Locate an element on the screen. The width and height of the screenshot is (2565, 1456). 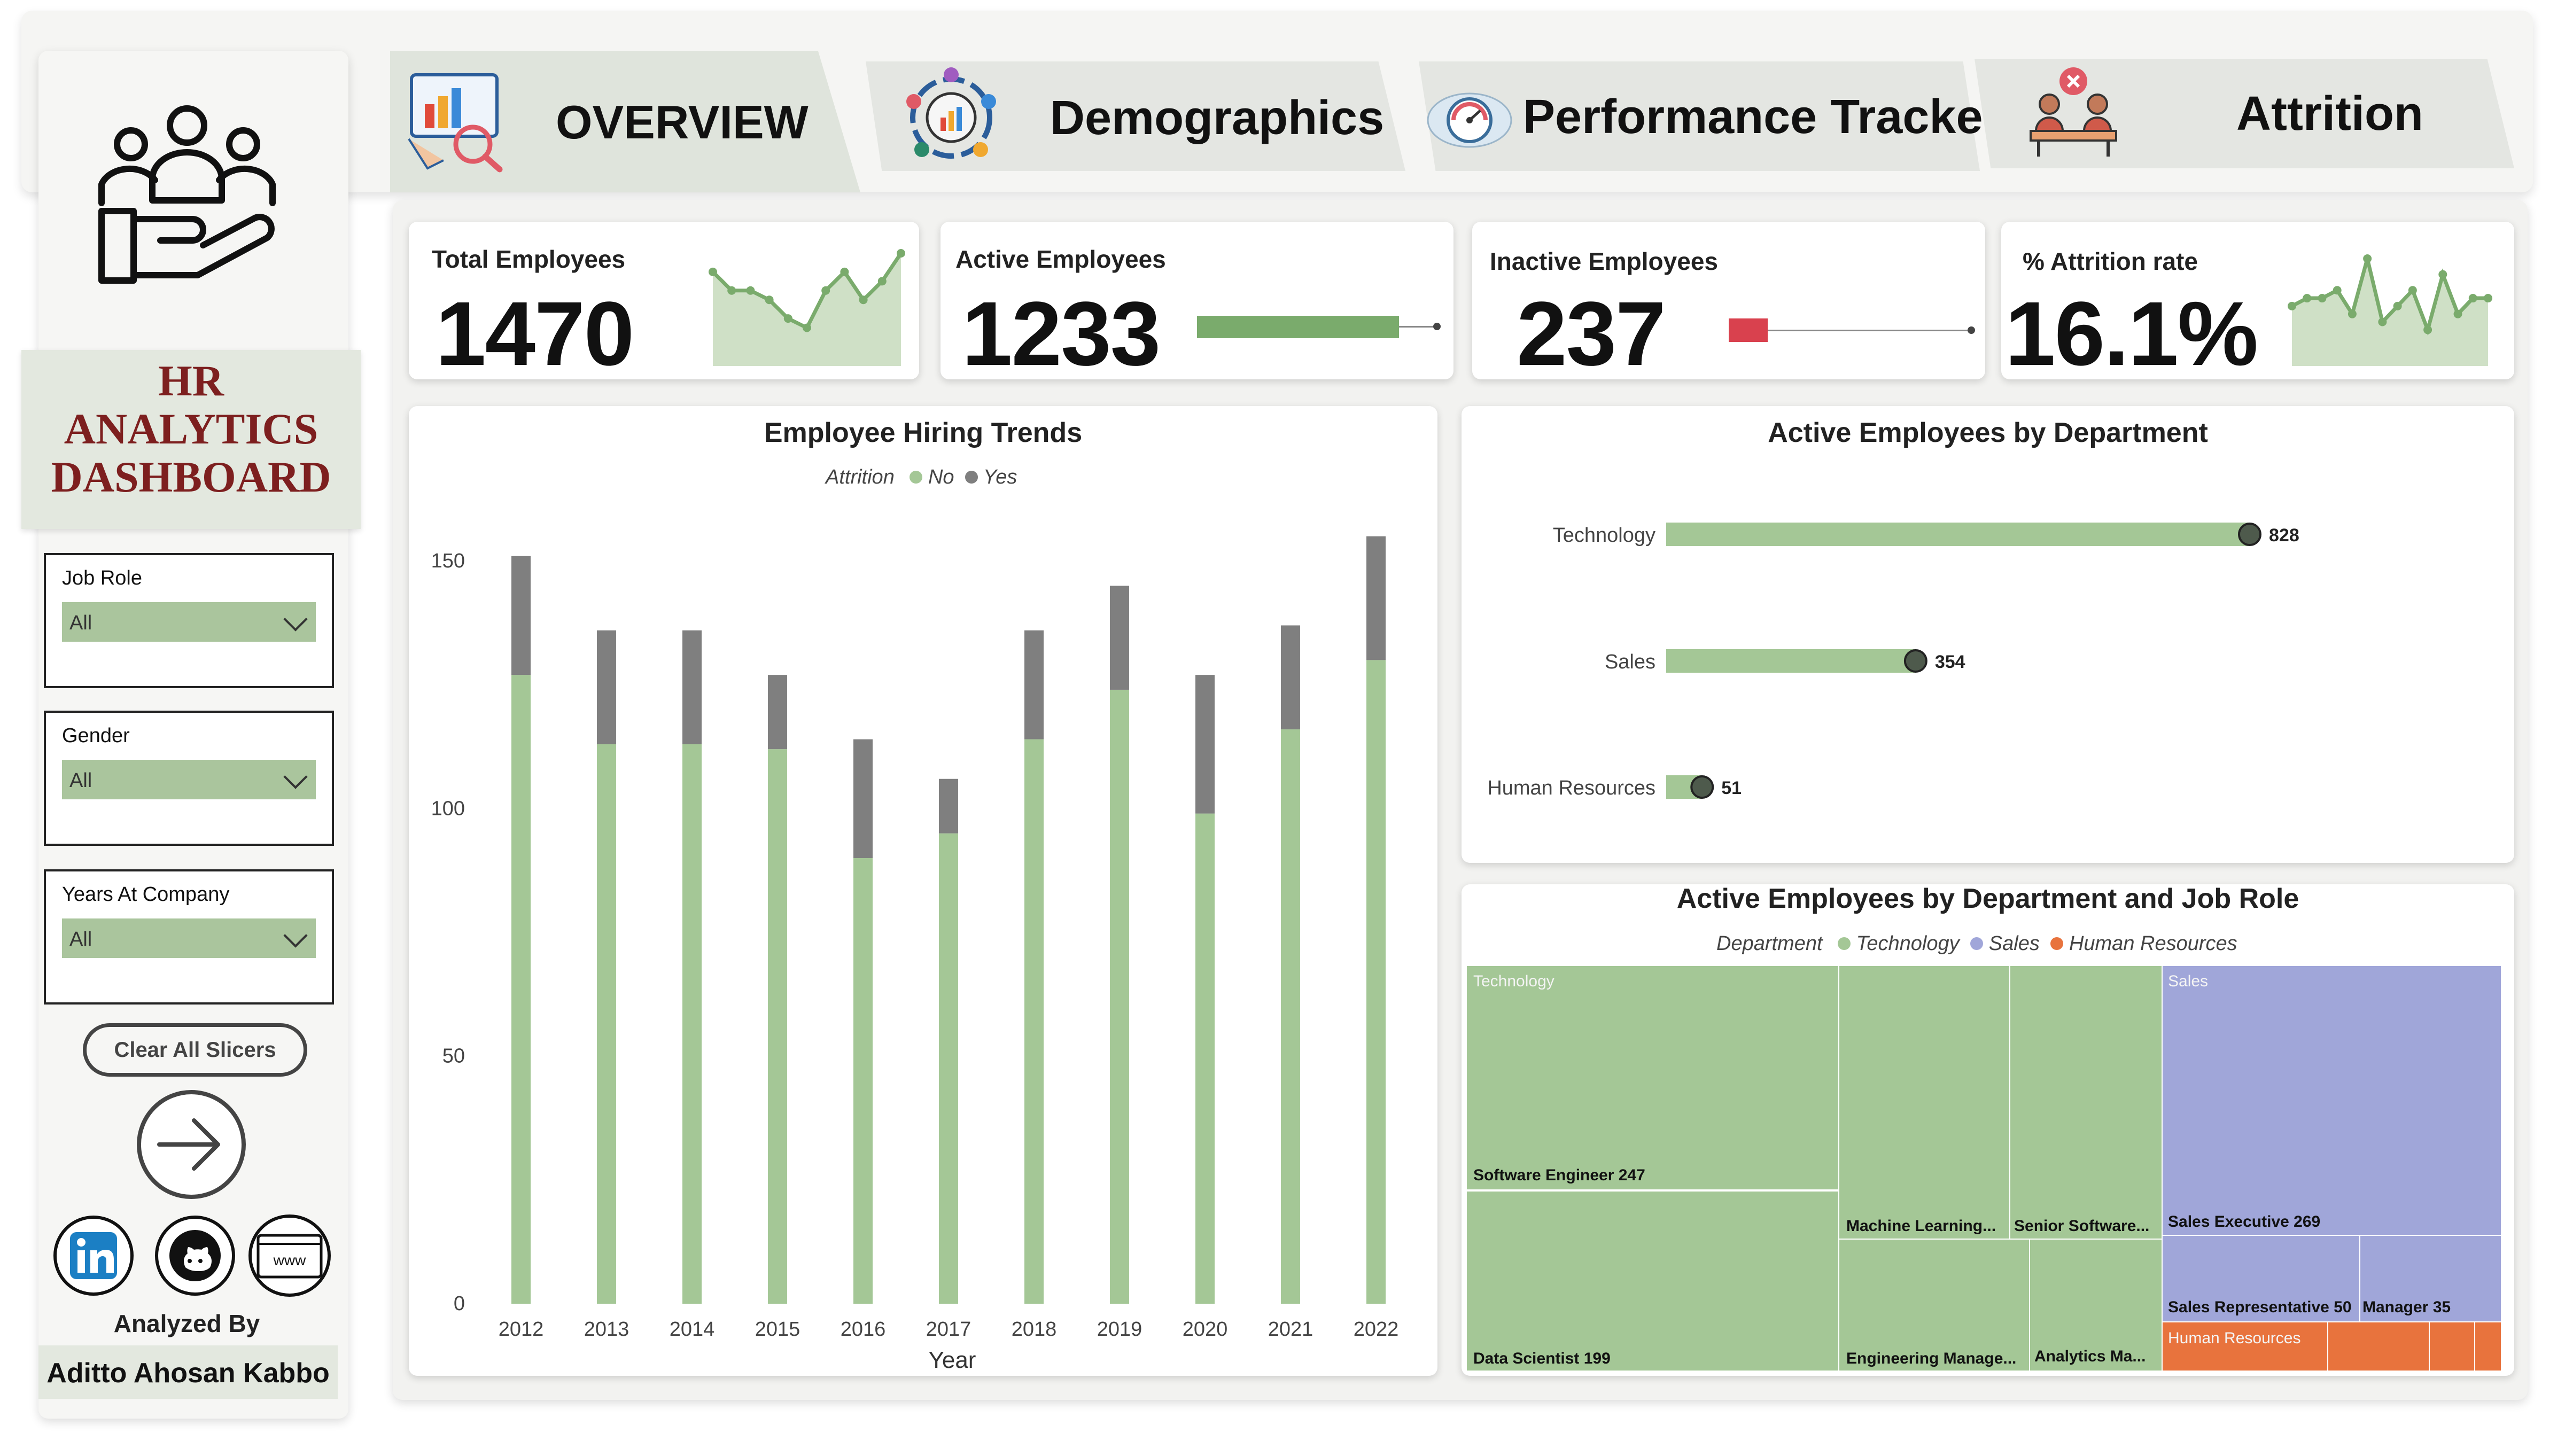
title-line-2: ANALYTICS is located at coordinates (191, 429).